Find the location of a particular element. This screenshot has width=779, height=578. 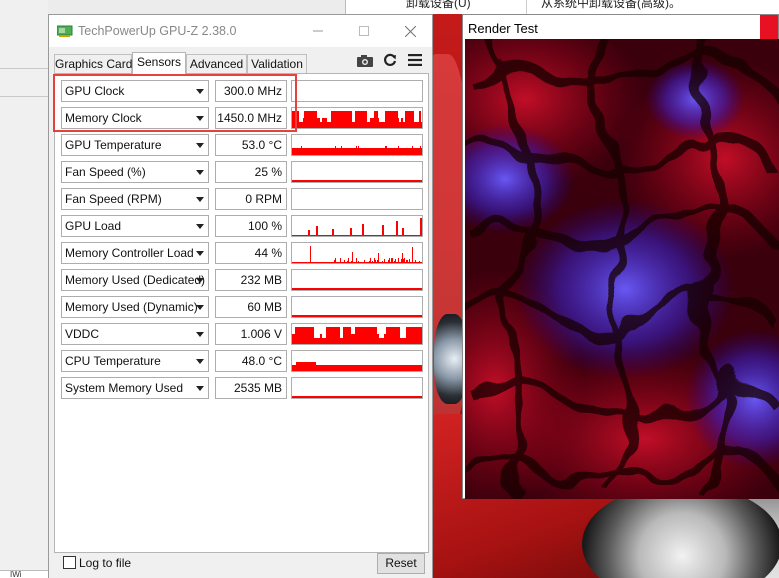

sensor-name-label: Memory Used (Dedicated) is located at coordinates (135, 280).